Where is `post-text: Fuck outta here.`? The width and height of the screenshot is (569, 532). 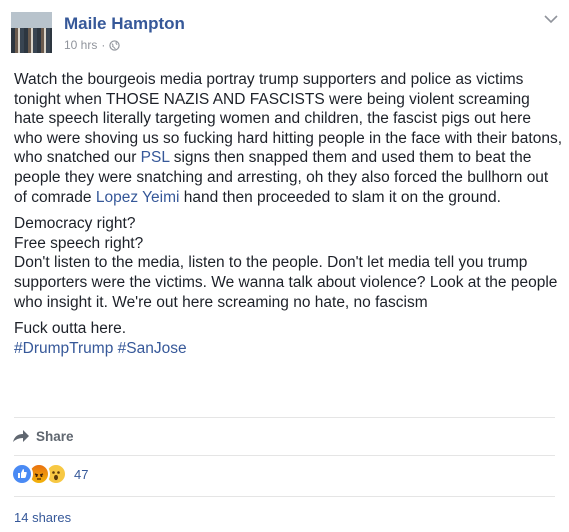
post-text: Fuck outta here. is located at coordinates (70, 329).